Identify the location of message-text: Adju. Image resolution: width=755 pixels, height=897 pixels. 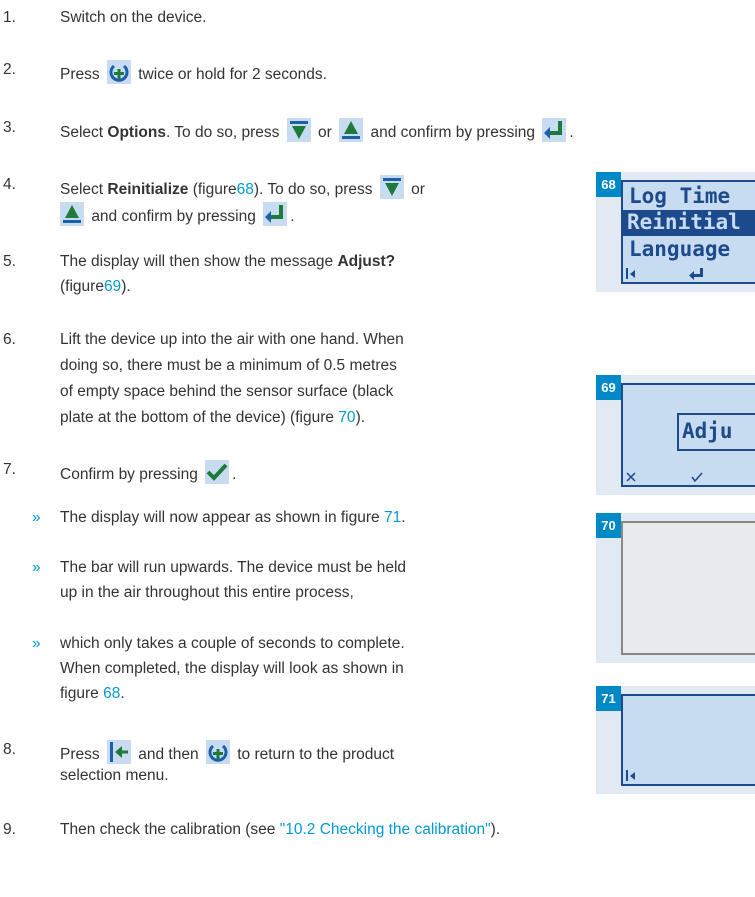
(707, 431).